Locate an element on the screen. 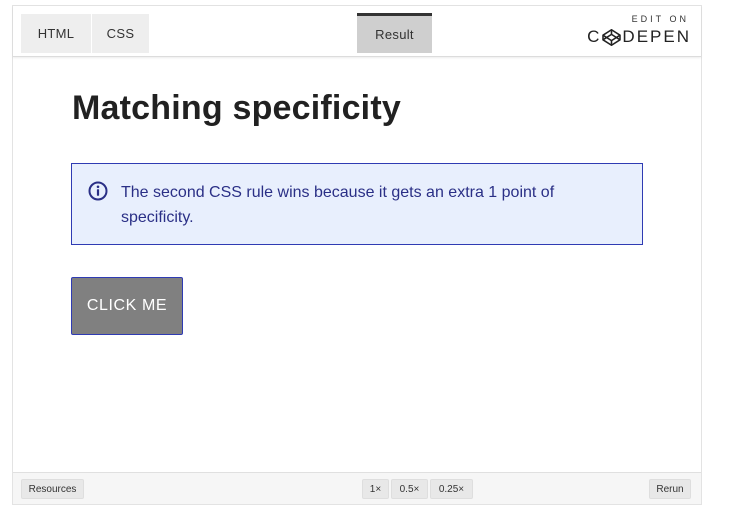  zoom-1x-button: 1× is located at coordinates (375, 489).